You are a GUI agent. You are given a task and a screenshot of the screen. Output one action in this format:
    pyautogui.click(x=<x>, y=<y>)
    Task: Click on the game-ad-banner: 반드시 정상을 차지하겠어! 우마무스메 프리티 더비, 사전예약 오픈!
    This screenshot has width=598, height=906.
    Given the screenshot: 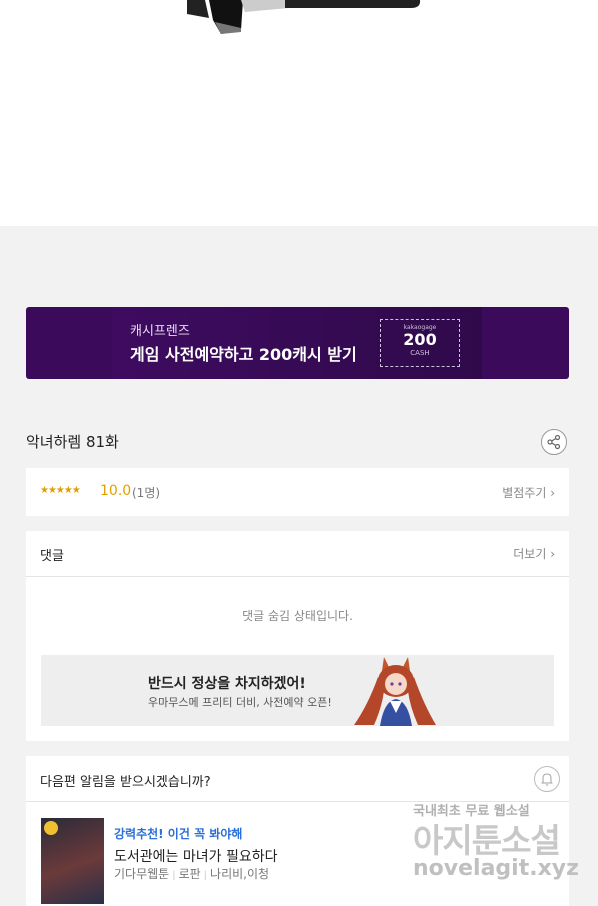 What is the action you would take?
    pyautogui.click(x=297, y=690)
    